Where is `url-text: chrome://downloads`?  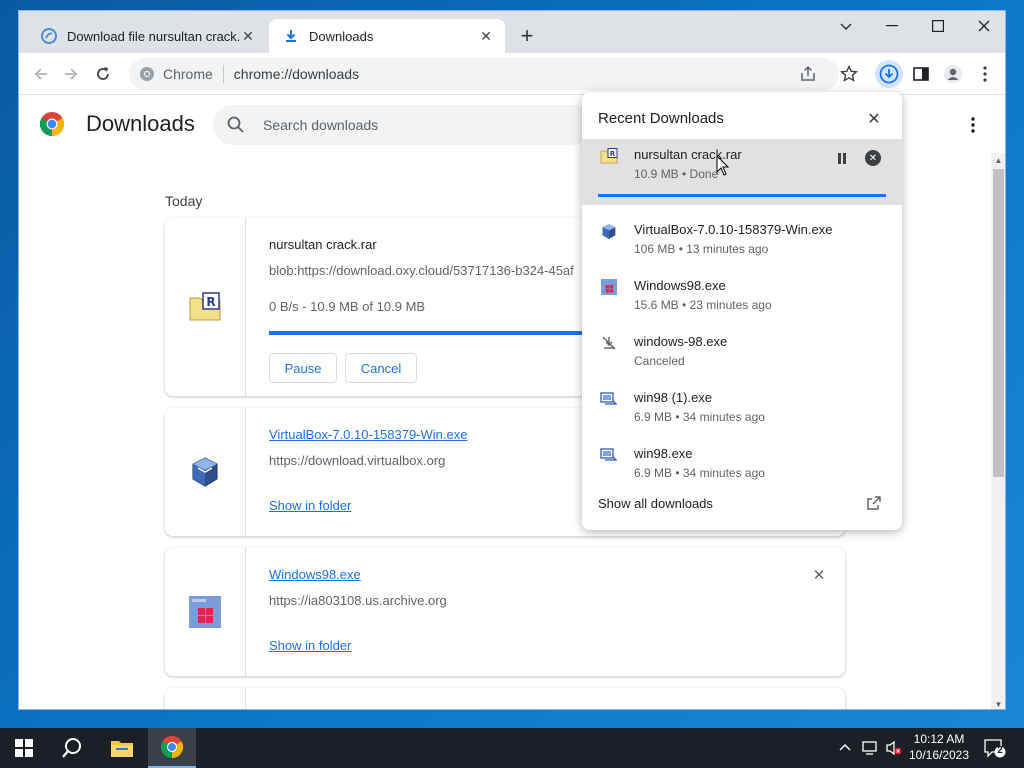
url-text: chrome://downloads is located at coordinates (296, 74).